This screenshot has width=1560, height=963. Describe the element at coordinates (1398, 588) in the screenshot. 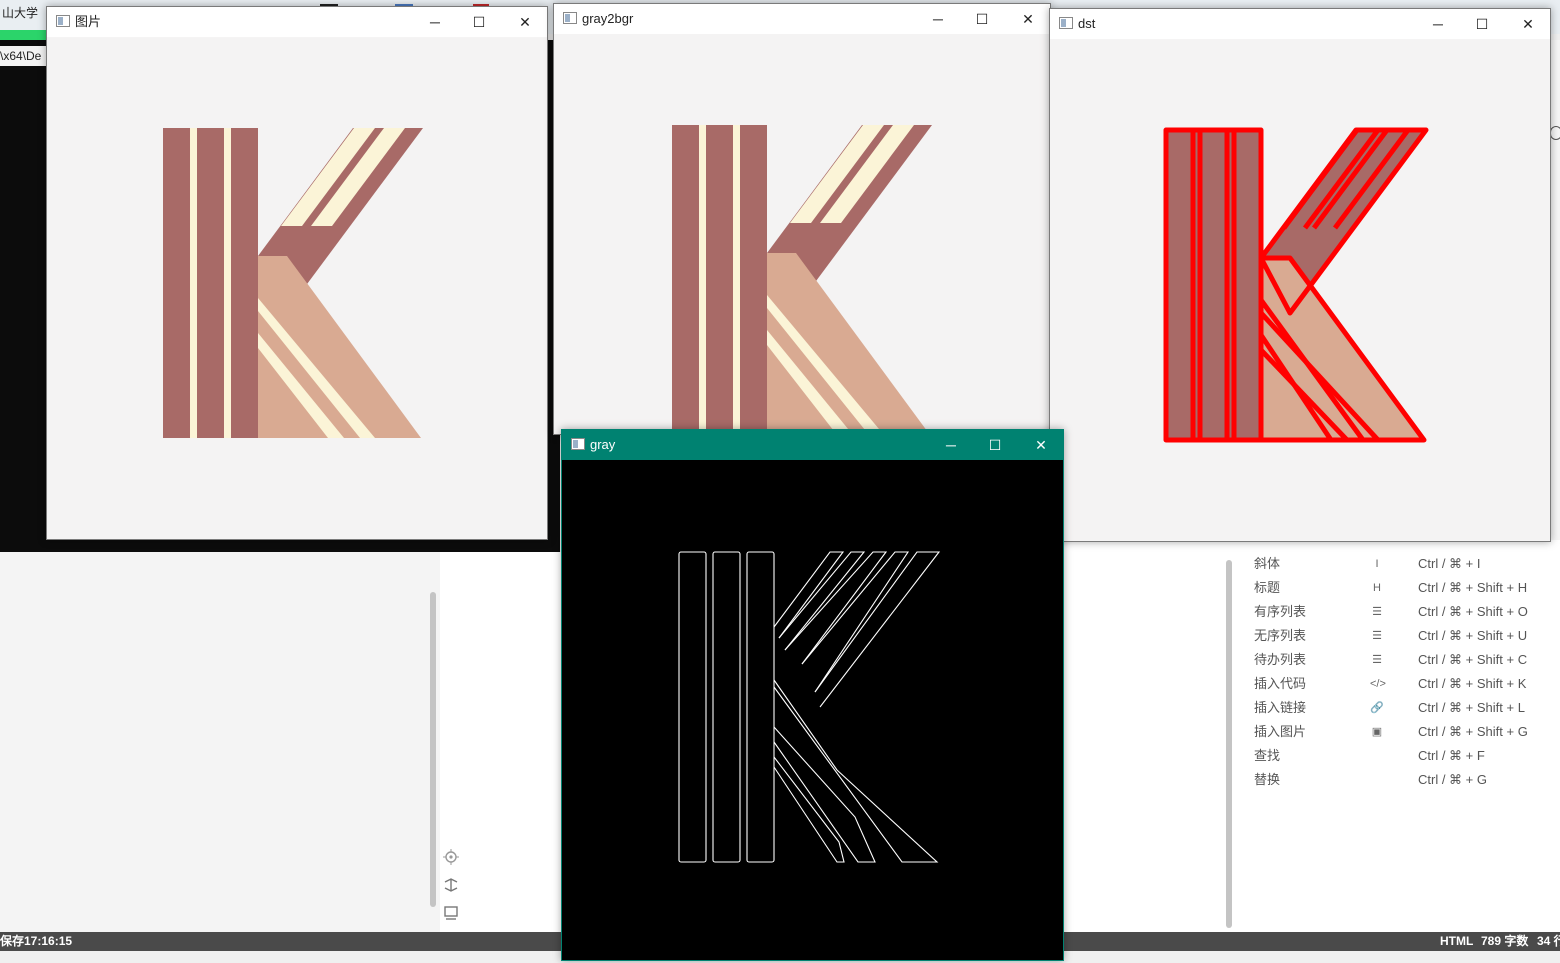

I see `shortcut-row: 标题 H Ctrl / ⌘ + Shift + H` at that location.